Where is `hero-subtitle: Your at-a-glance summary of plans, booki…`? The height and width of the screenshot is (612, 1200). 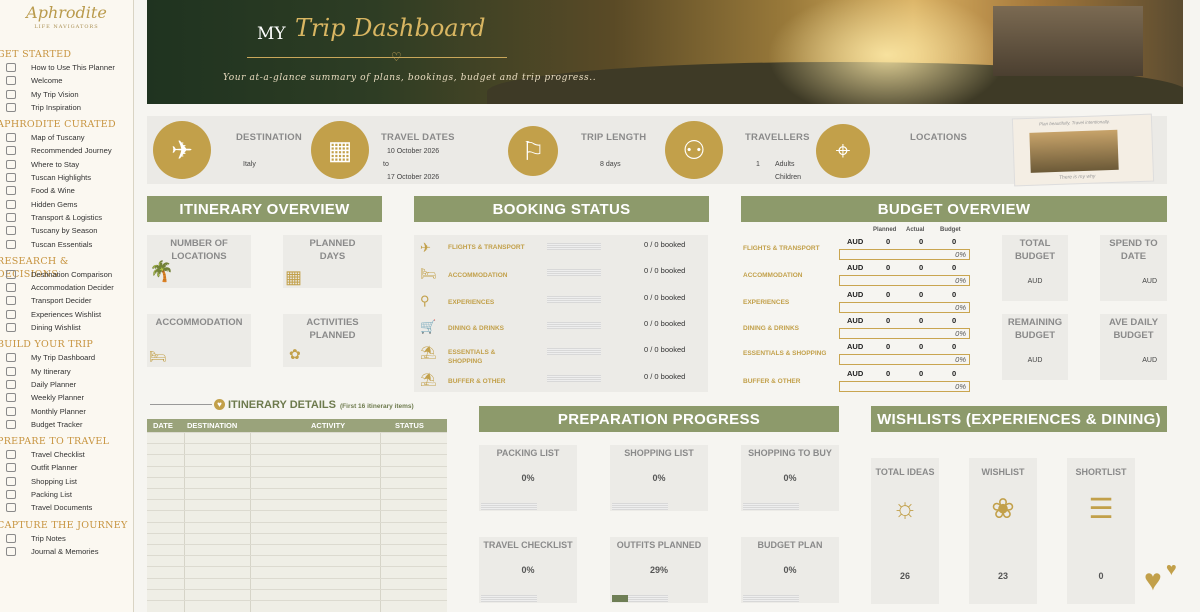
hero-subtitle: Your at-a-glance summary of plans, booki… is located at coordinates (410, 78).